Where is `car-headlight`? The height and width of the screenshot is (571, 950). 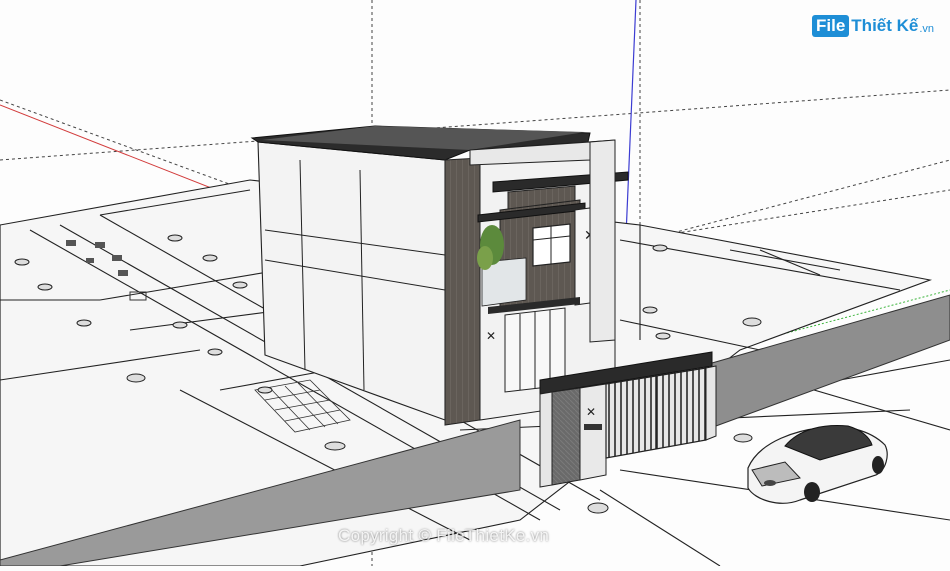
car-headlight is located at coordinates (770, 483).